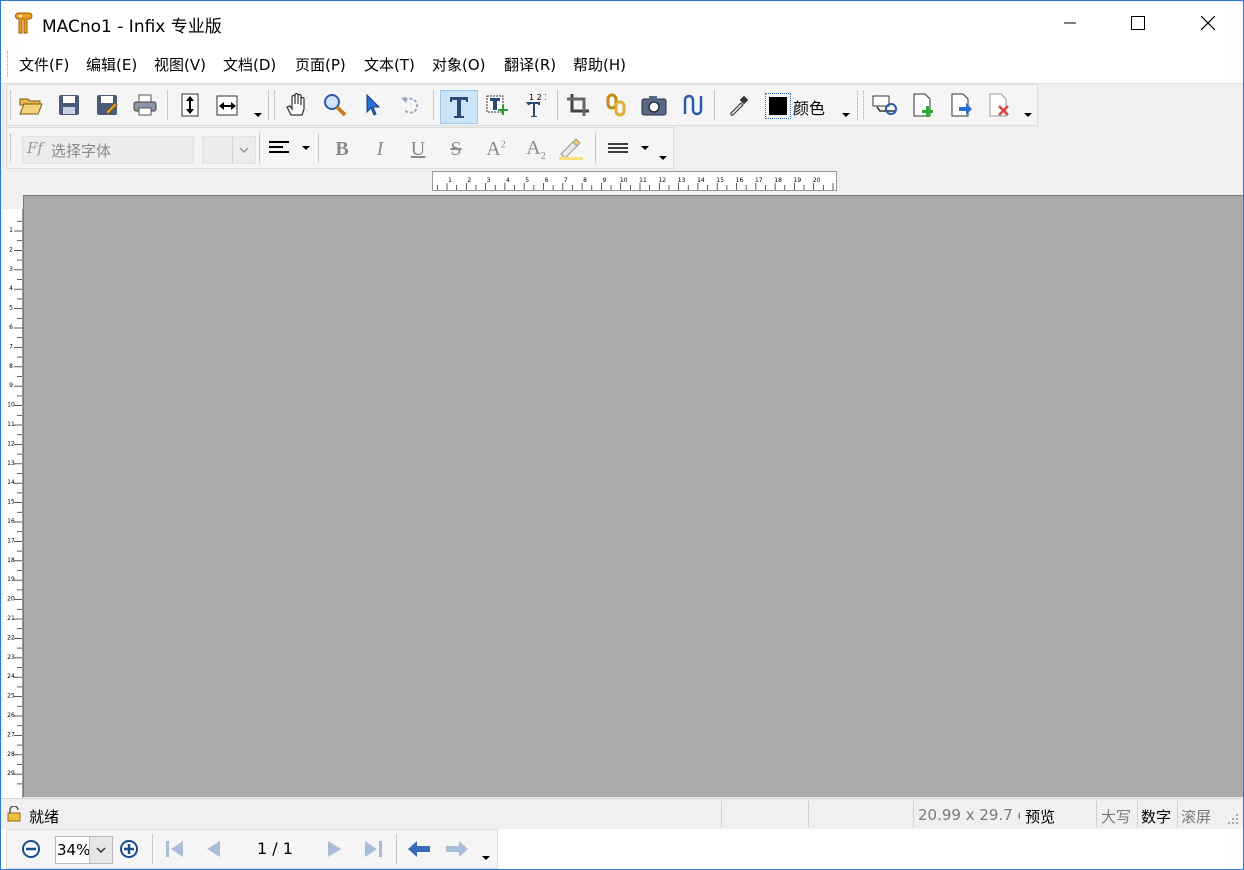 The height and width of the screenshot is (870, 1244). What do you see at coordinates (654, 105) in the screenshot?
I see `snapshot-button` at bounding box center [654, 105].